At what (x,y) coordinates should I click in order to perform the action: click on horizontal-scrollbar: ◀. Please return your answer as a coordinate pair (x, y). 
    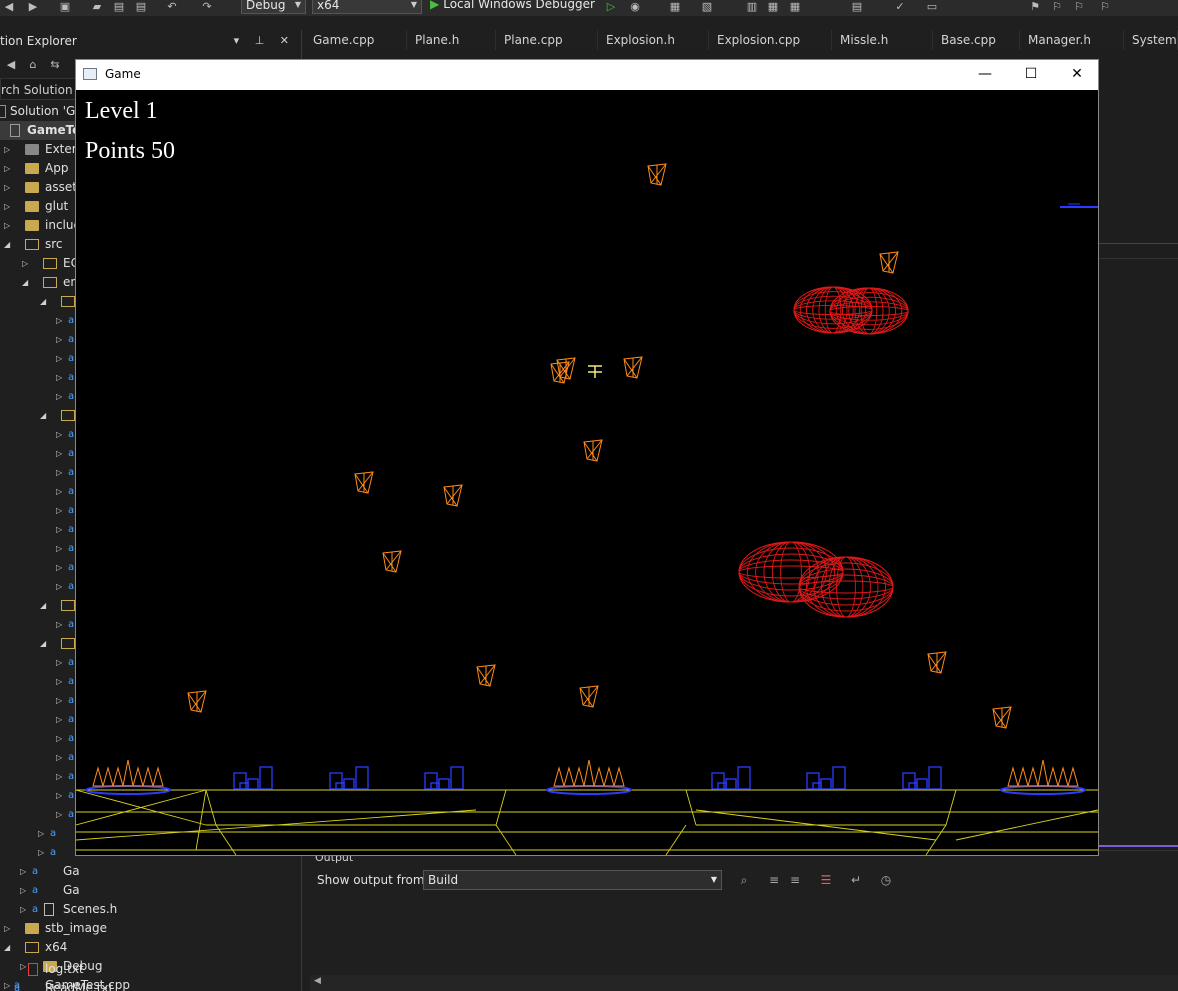
    Looking at the image, I should click on (744, 983).